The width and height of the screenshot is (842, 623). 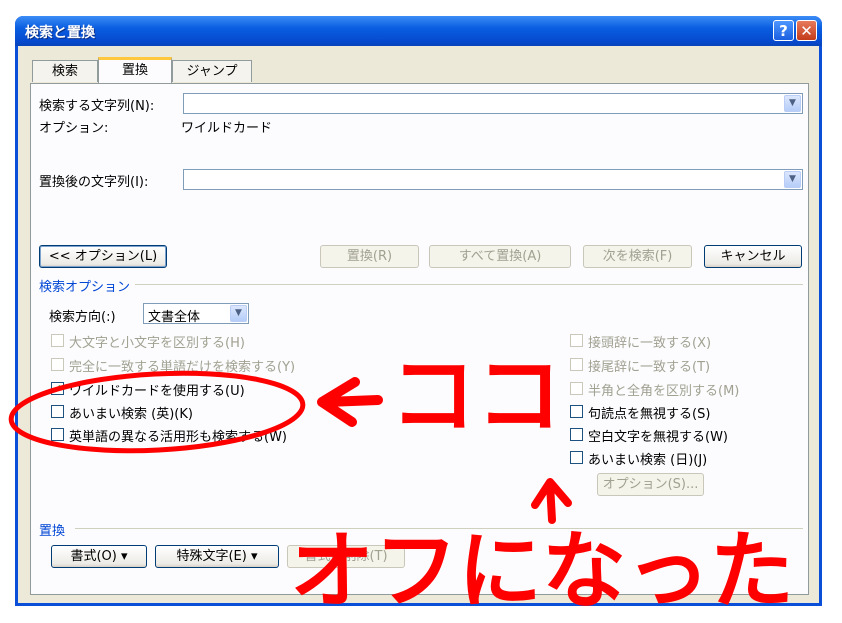 I want to click on replace-button: 置換(R), so click(x=369, y=256).